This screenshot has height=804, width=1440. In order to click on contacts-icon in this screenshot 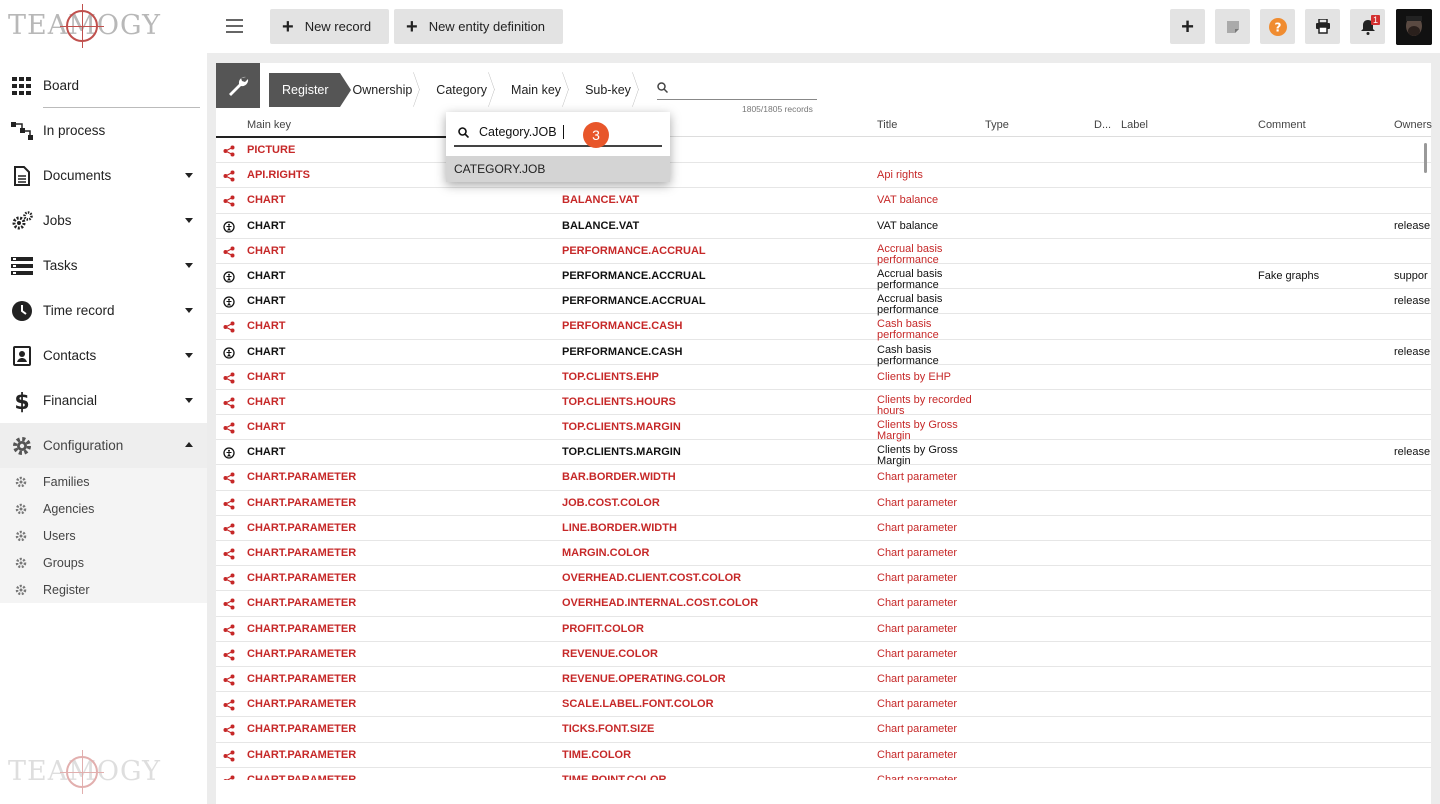, I will do `click(22, 356)`.